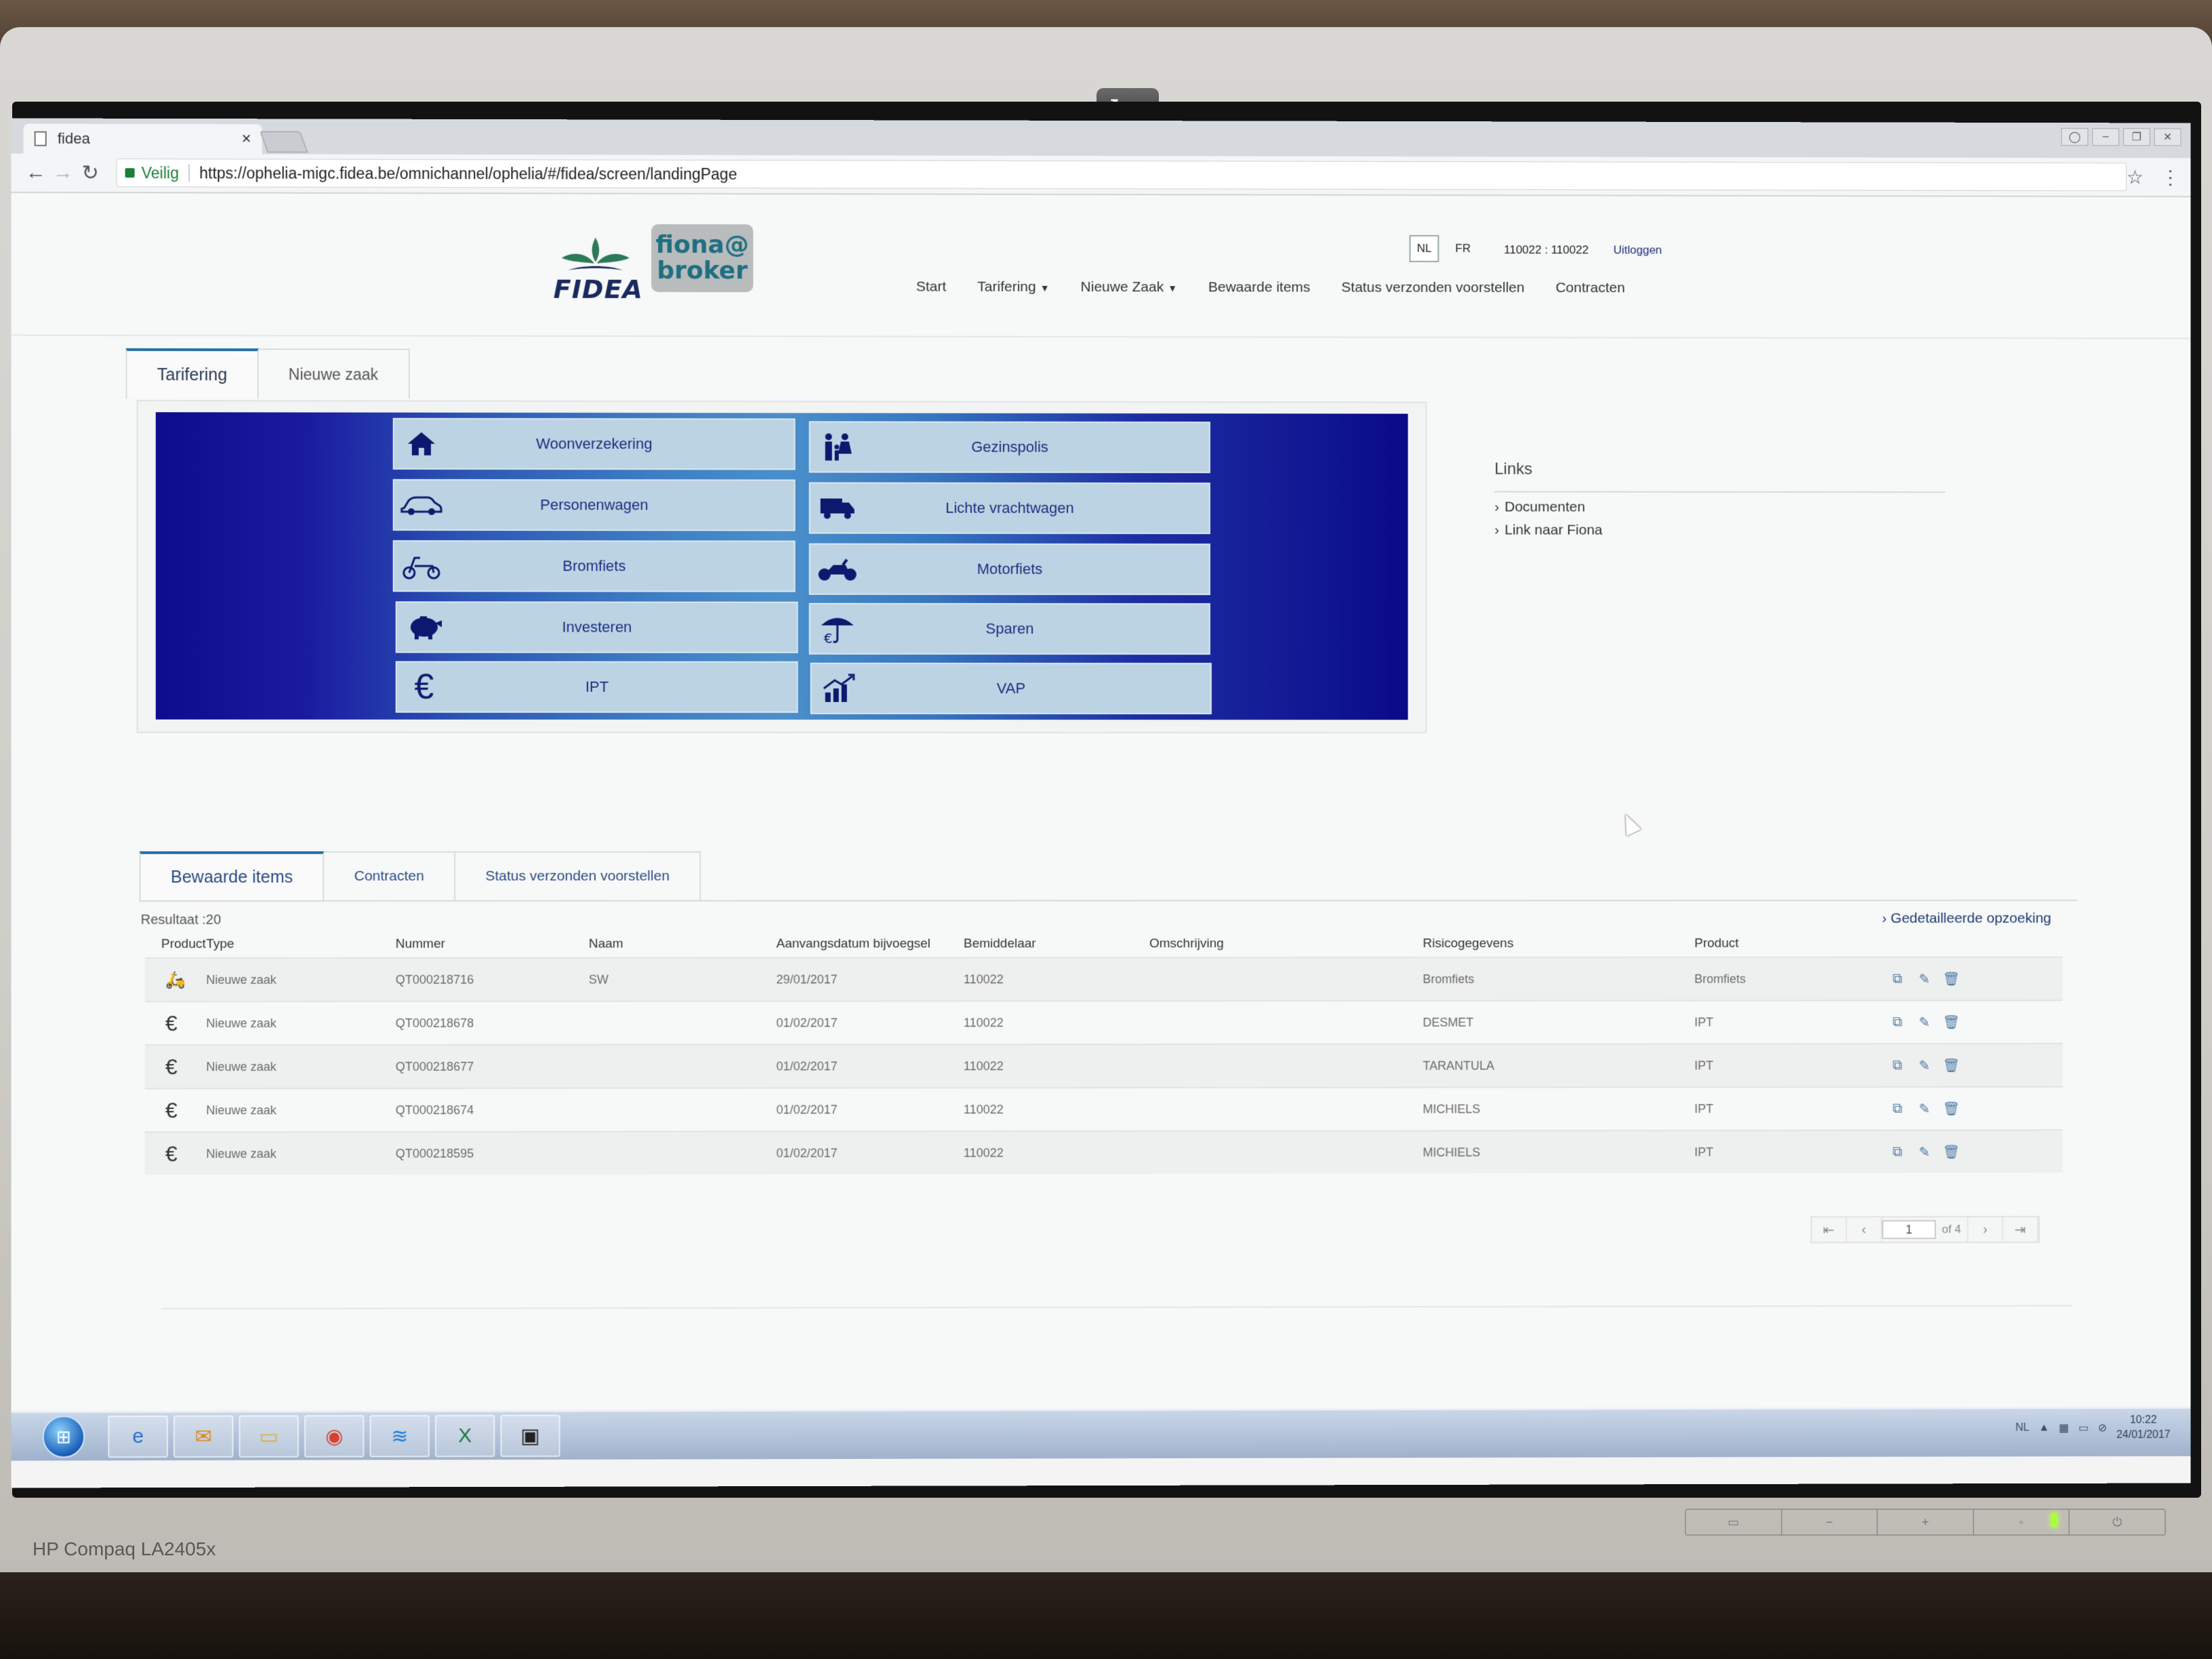 The height and width of the screenshot is (1659, 2212). What do you see at coordinates (246, 139) in the screenshot?
I see `close-tab-icon: ×` at bounding box center [246, 139].